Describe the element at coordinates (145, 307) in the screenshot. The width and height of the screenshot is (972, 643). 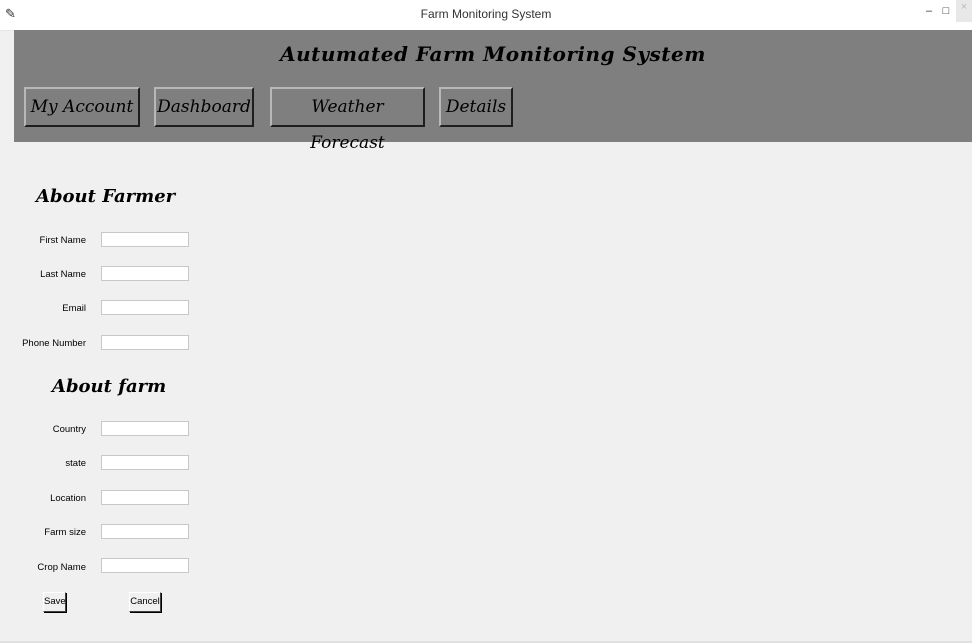
I see `email-field` at that location.